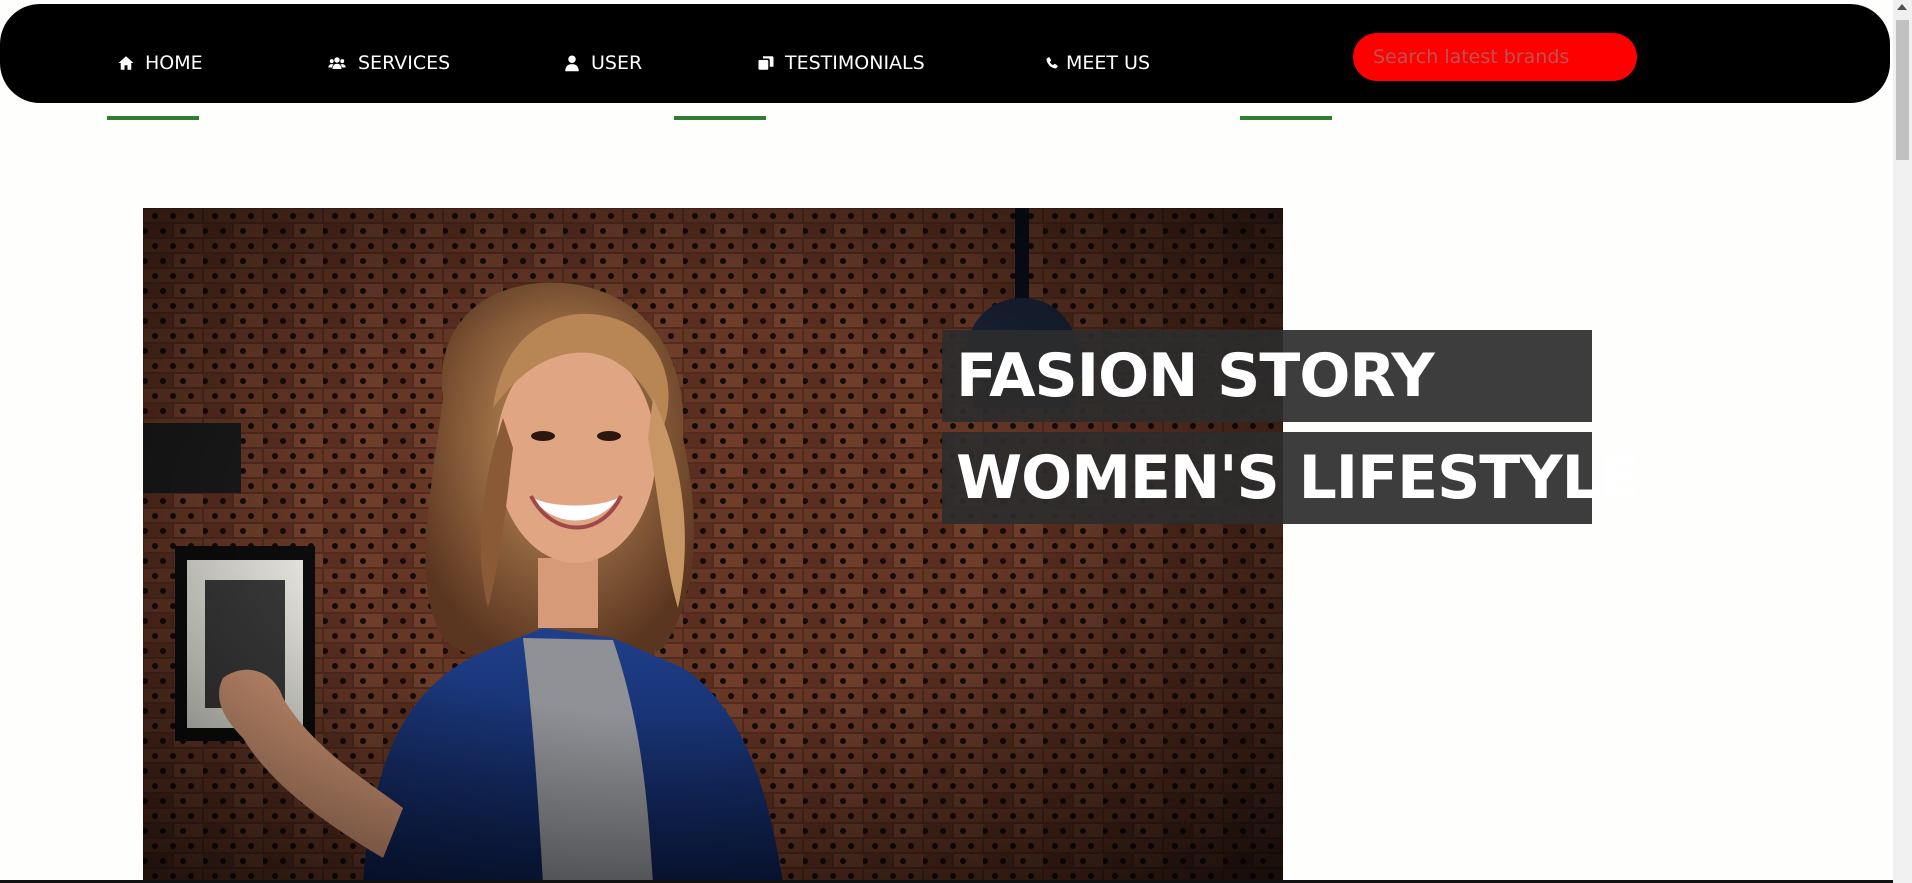 Image resolution: width=1912 pixels, height=883 pixels. I want to click on hero-title-line-2: WOMEN'S LIFESTYLE, so click(1291, 478).